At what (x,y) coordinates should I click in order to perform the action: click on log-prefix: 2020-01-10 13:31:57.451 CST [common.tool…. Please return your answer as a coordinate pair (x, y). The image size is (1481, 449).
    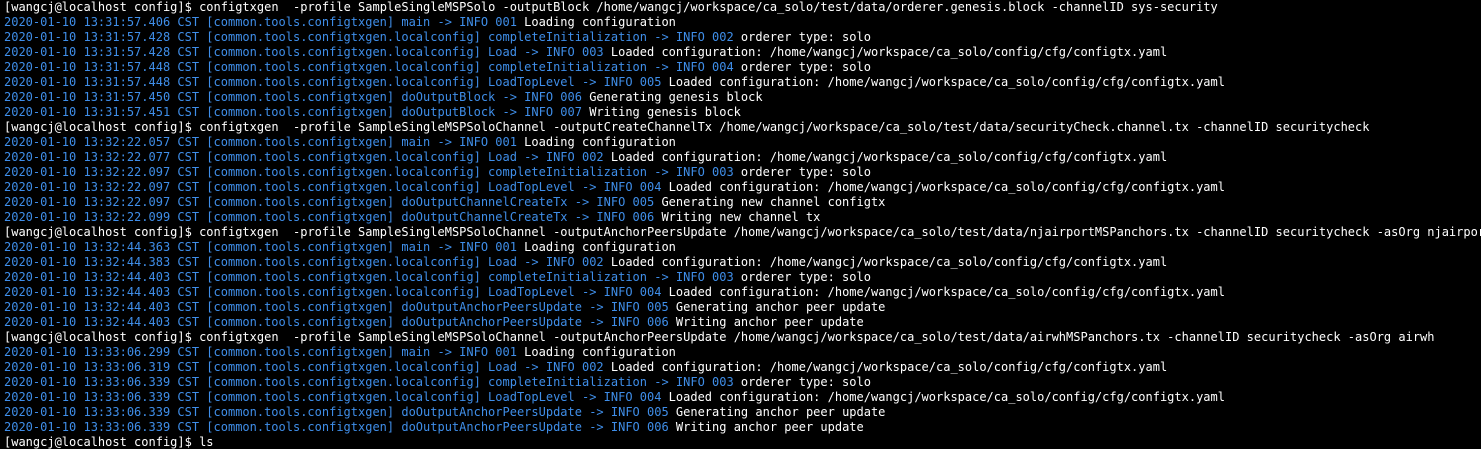
    Looking at the image, I should click on (293, 112).